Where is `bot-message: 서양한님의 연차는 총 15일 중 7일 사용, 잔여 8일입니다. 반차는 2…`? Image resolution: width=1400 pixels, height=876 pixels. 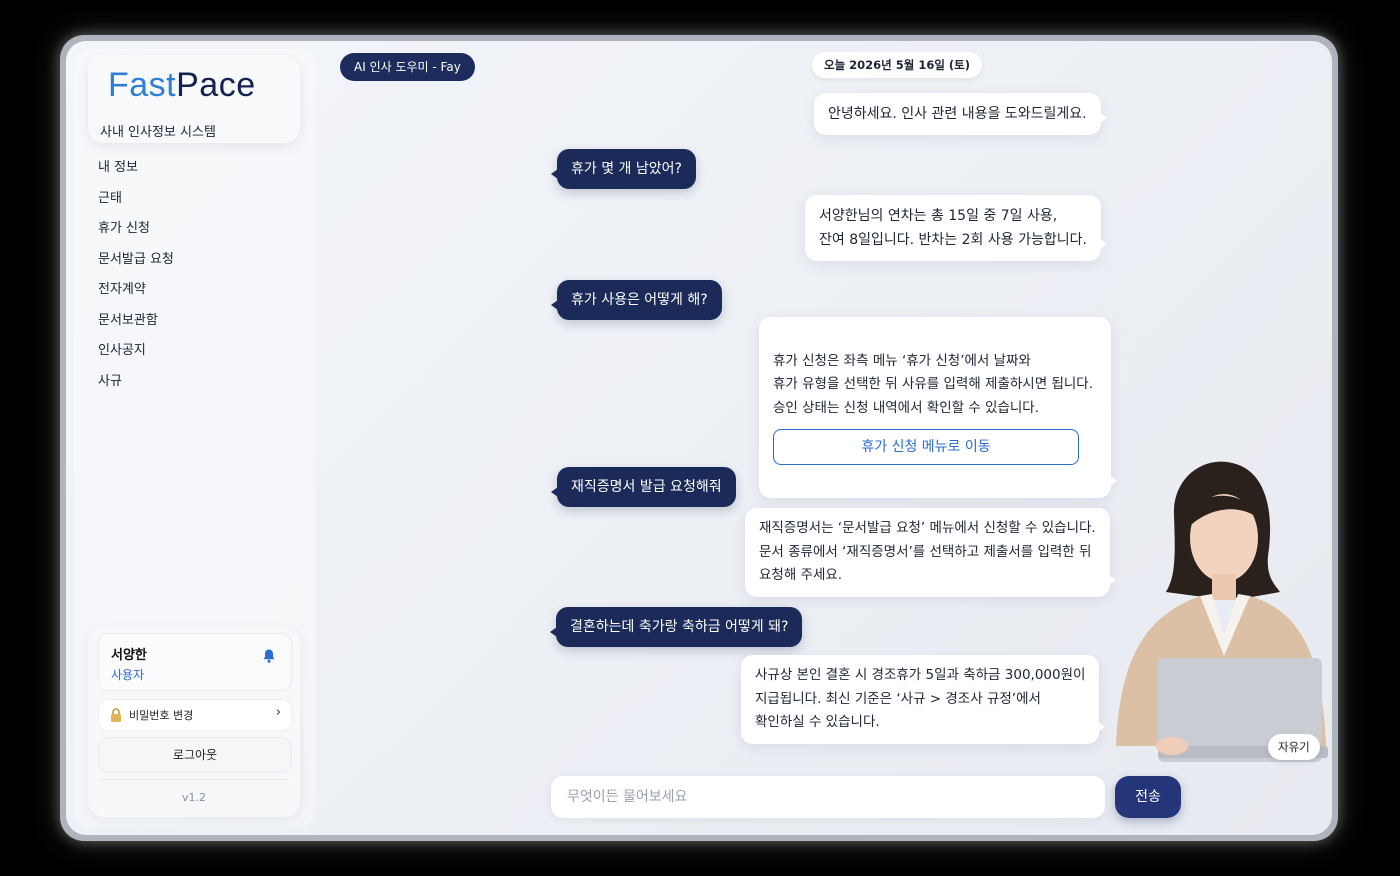 bot-message: 서양한님의 연차는 총 15일 중 7일 사용, 잔여 8일입니다. 반차는 2… is located at coordinates (956, 228).